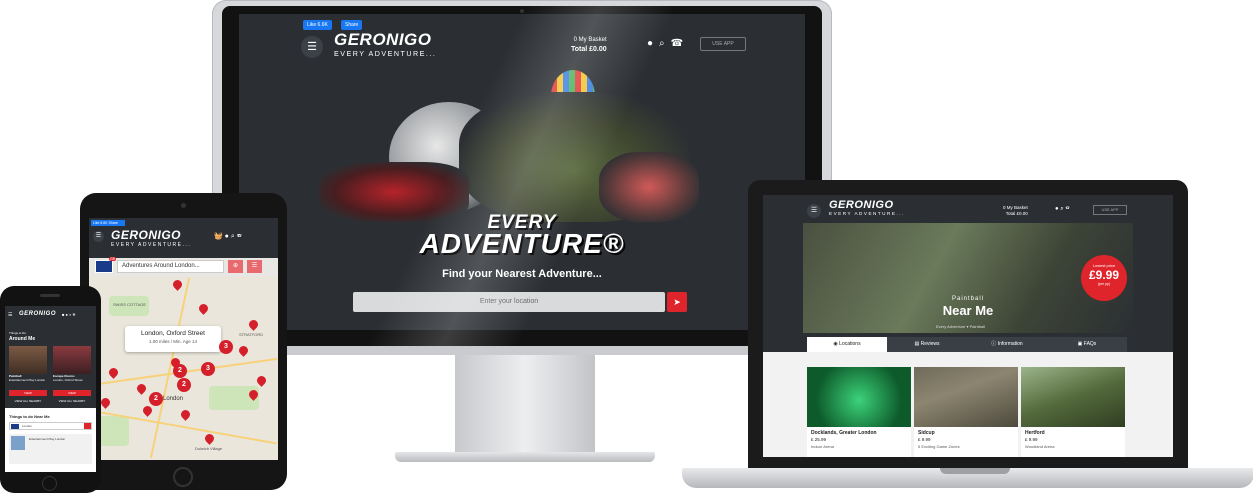 The width and height of the screenshot is (1253, 493). What do you see at coordinates (317, 25) in the screenshot?
I see `facebook-like-button: Like 6.6K` at bounding box center [317, 25].